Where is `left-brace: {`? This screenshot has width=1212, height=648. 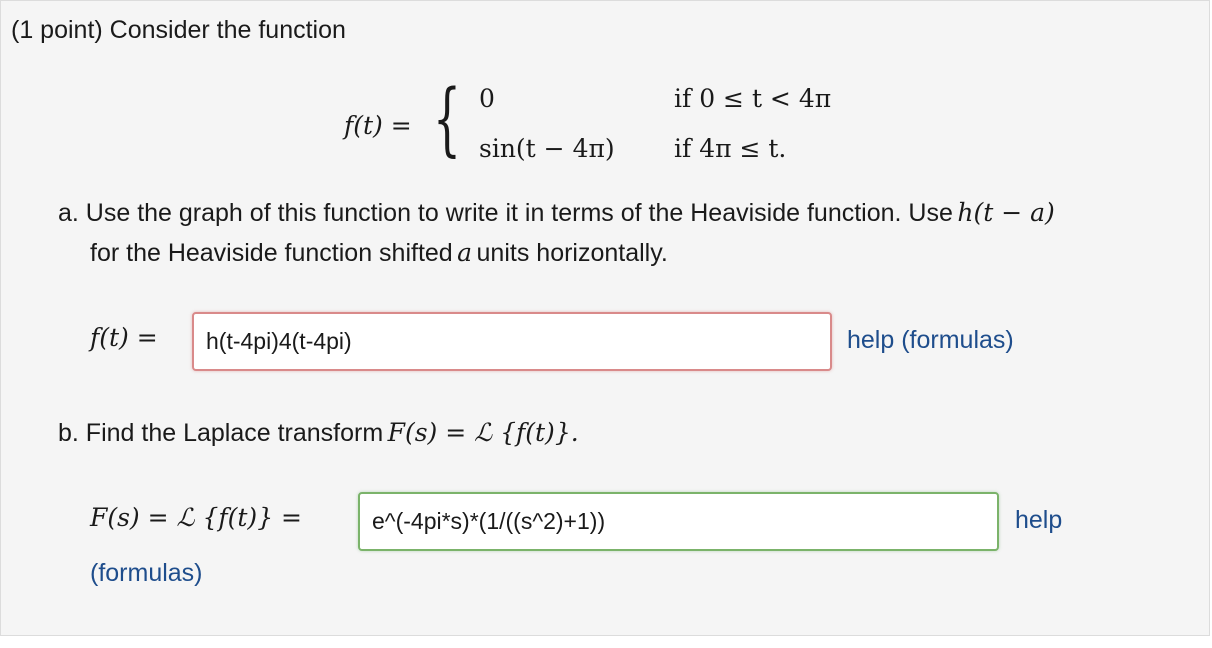 left-brace: { is located at coordinates (447, 118).